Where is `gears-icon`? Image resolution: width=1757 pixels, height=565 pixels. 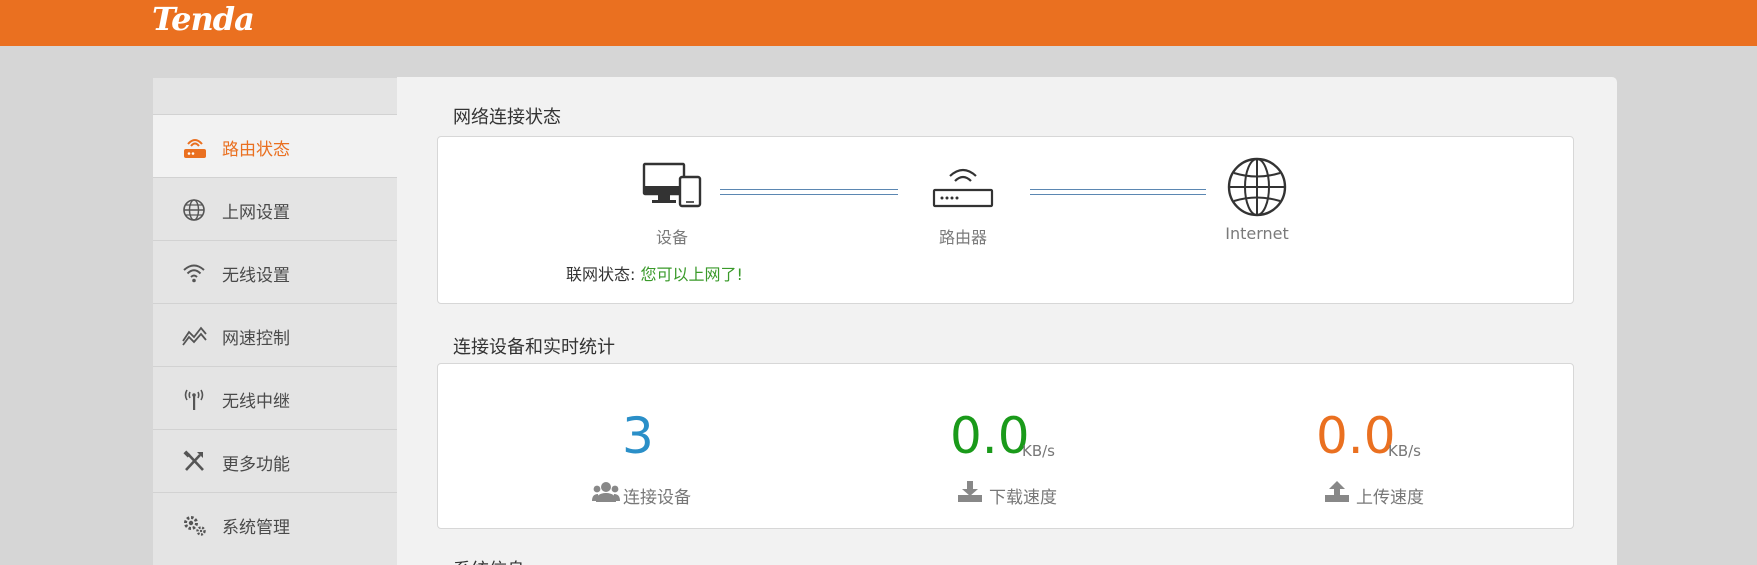 gears-icon is located at coordinates (195, 525).